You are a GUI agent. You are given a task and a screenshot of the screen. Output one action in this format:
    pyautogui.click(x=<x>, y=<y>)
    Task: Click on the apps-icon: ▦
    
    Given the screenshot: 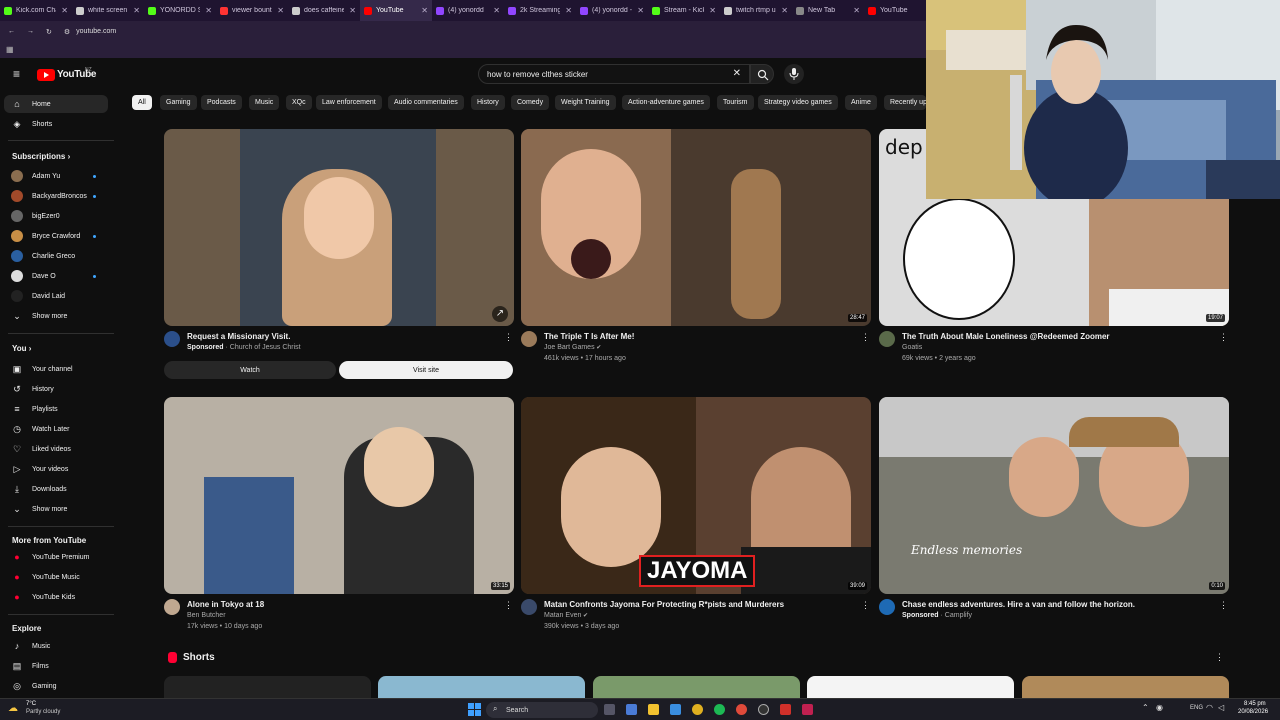 What is the action you would take?
    pyautogui.click(x=10, y=49)
    